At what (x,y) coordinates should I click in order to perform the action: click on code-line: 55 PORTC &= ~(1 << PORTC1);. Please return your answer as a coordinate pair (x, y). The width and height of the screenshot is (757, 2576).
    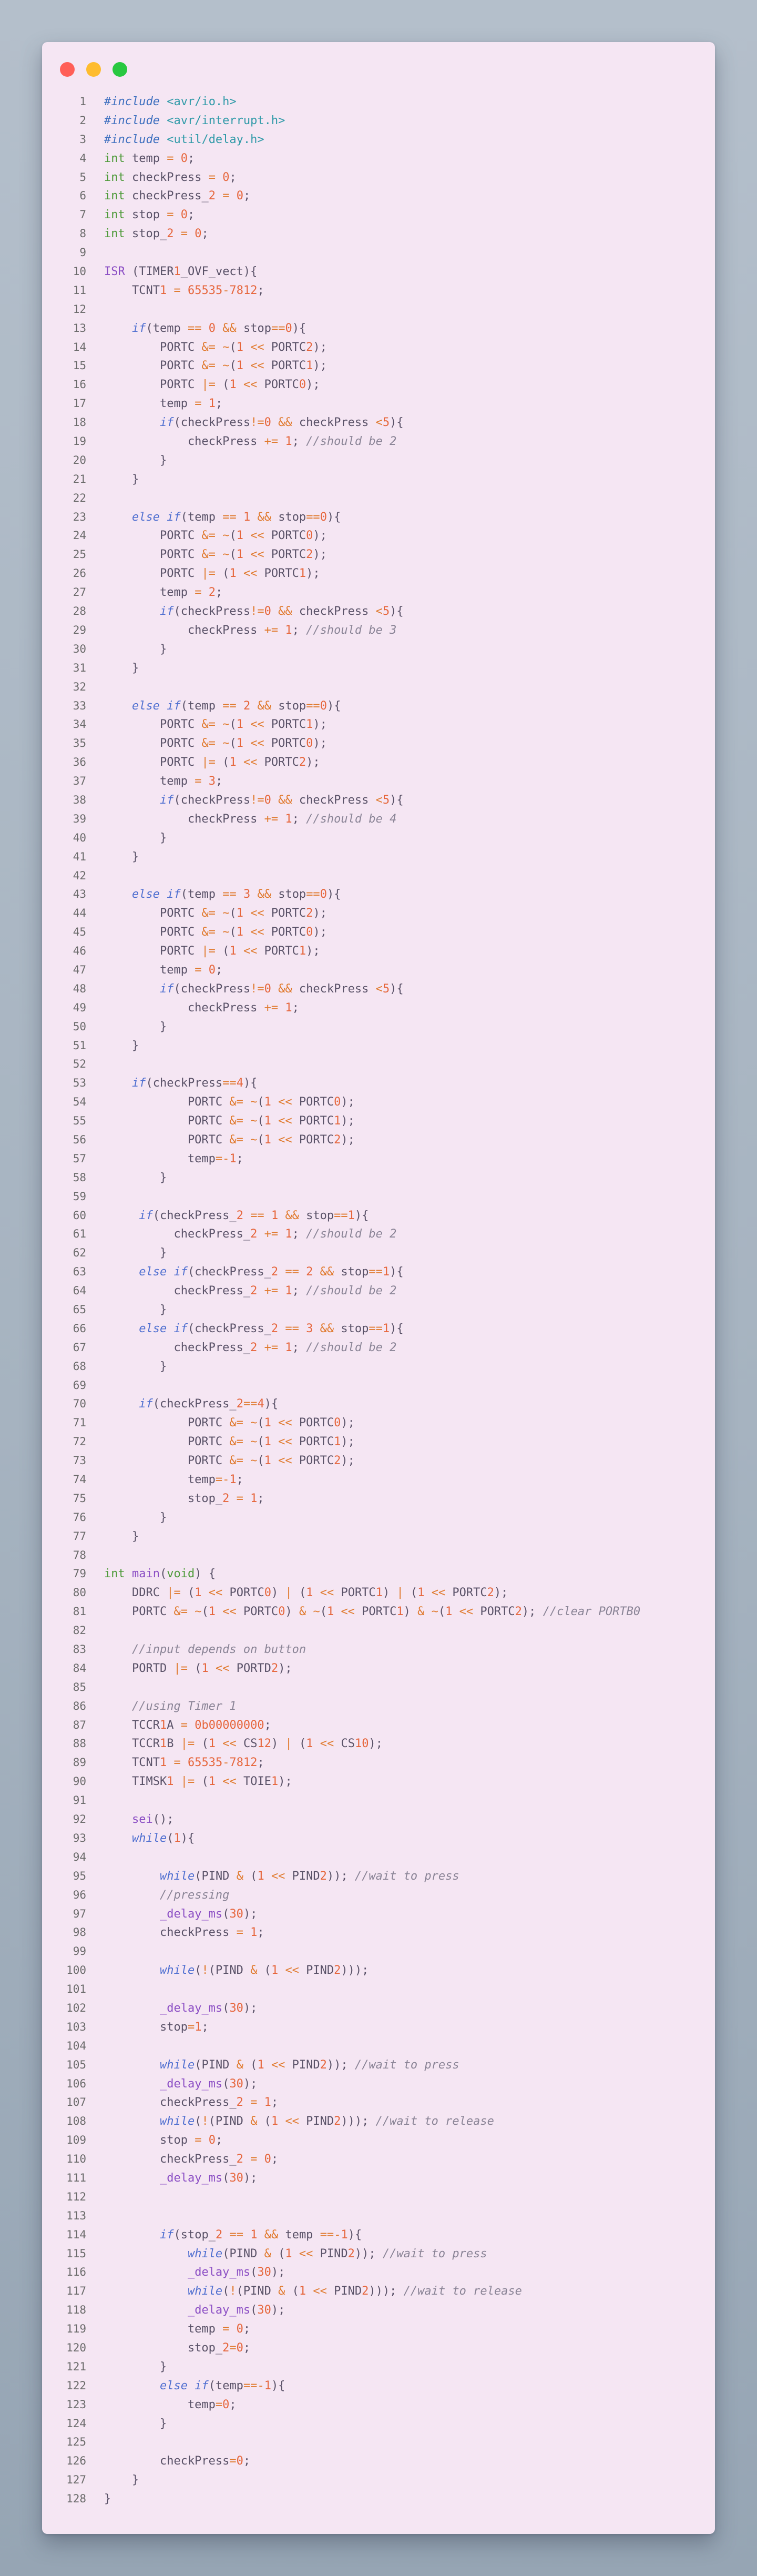
    Looking at the image, I should click on (378, 1122).